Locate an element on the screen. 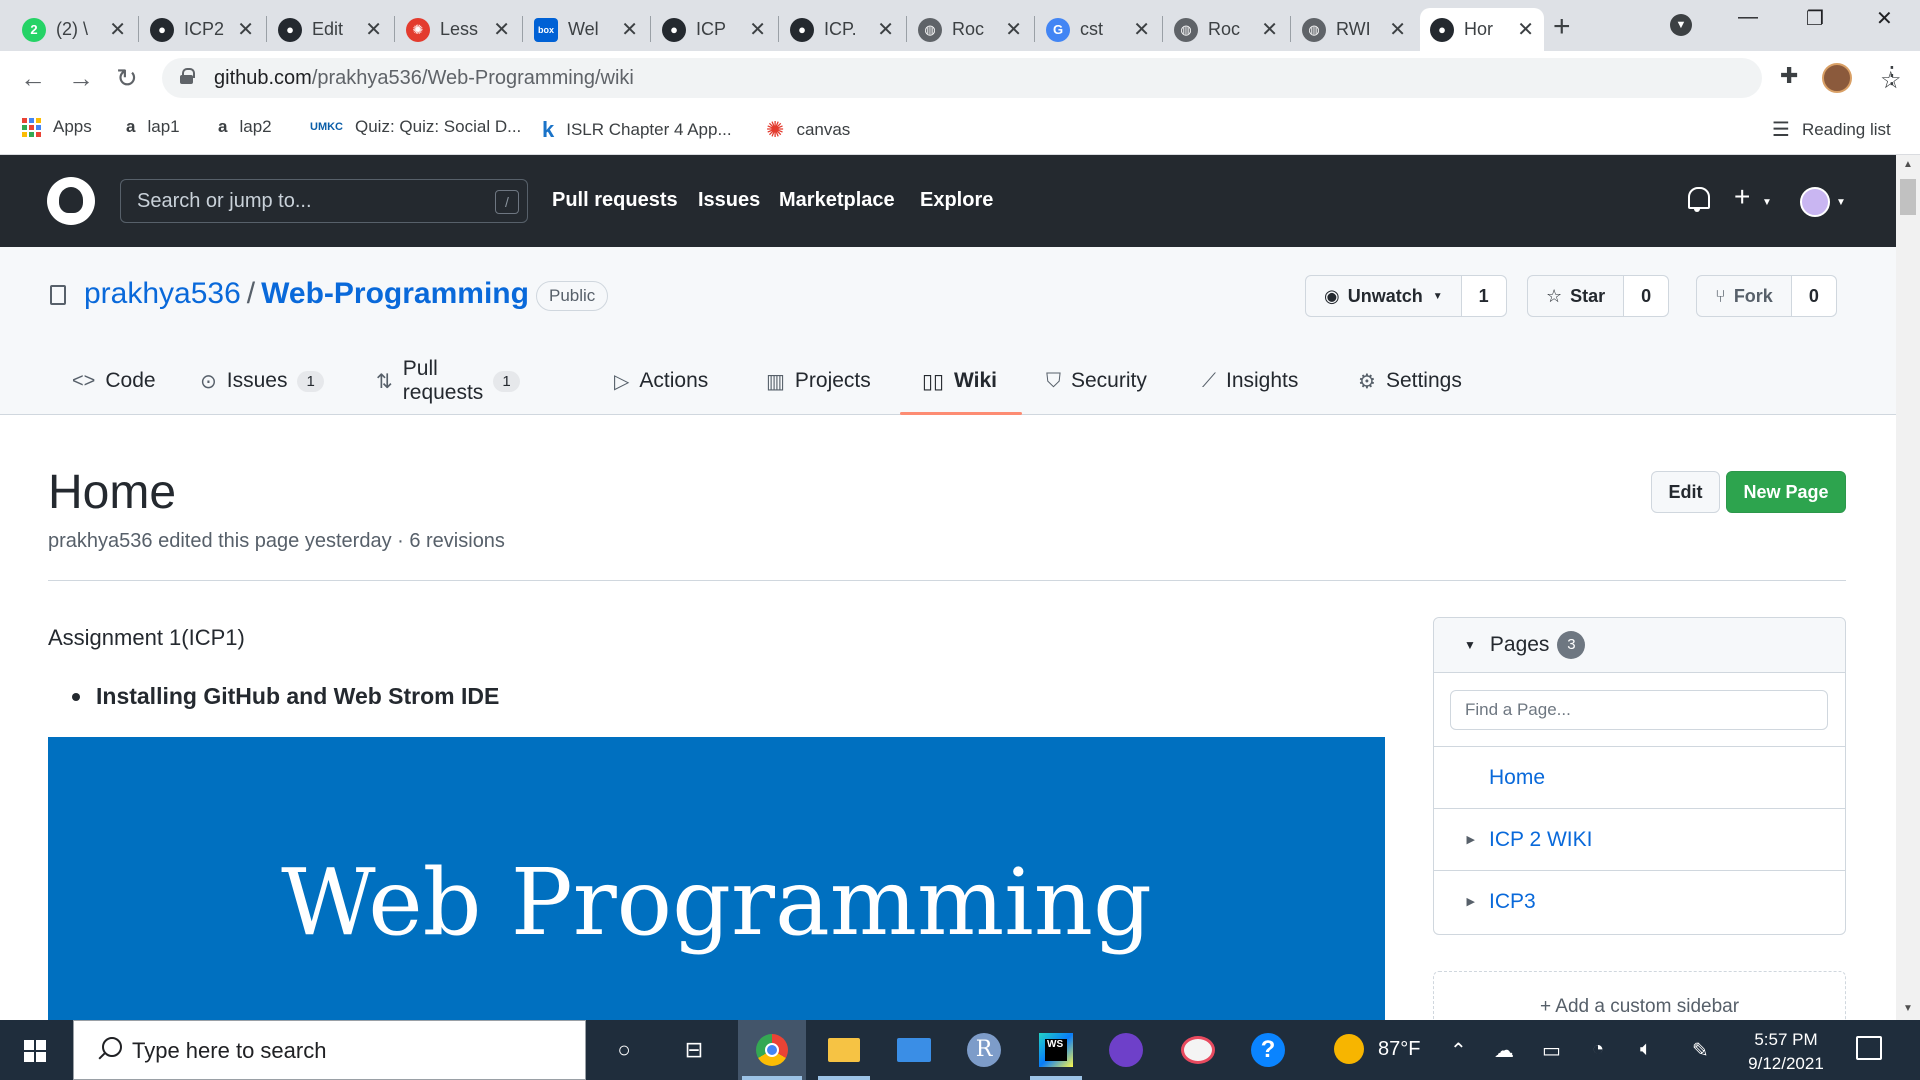 The height and width of the screenshot is (1080, 1920). unwatch-button-group: ◉ Unwatch ▼ 1 is located at coordinates (1406, 296).